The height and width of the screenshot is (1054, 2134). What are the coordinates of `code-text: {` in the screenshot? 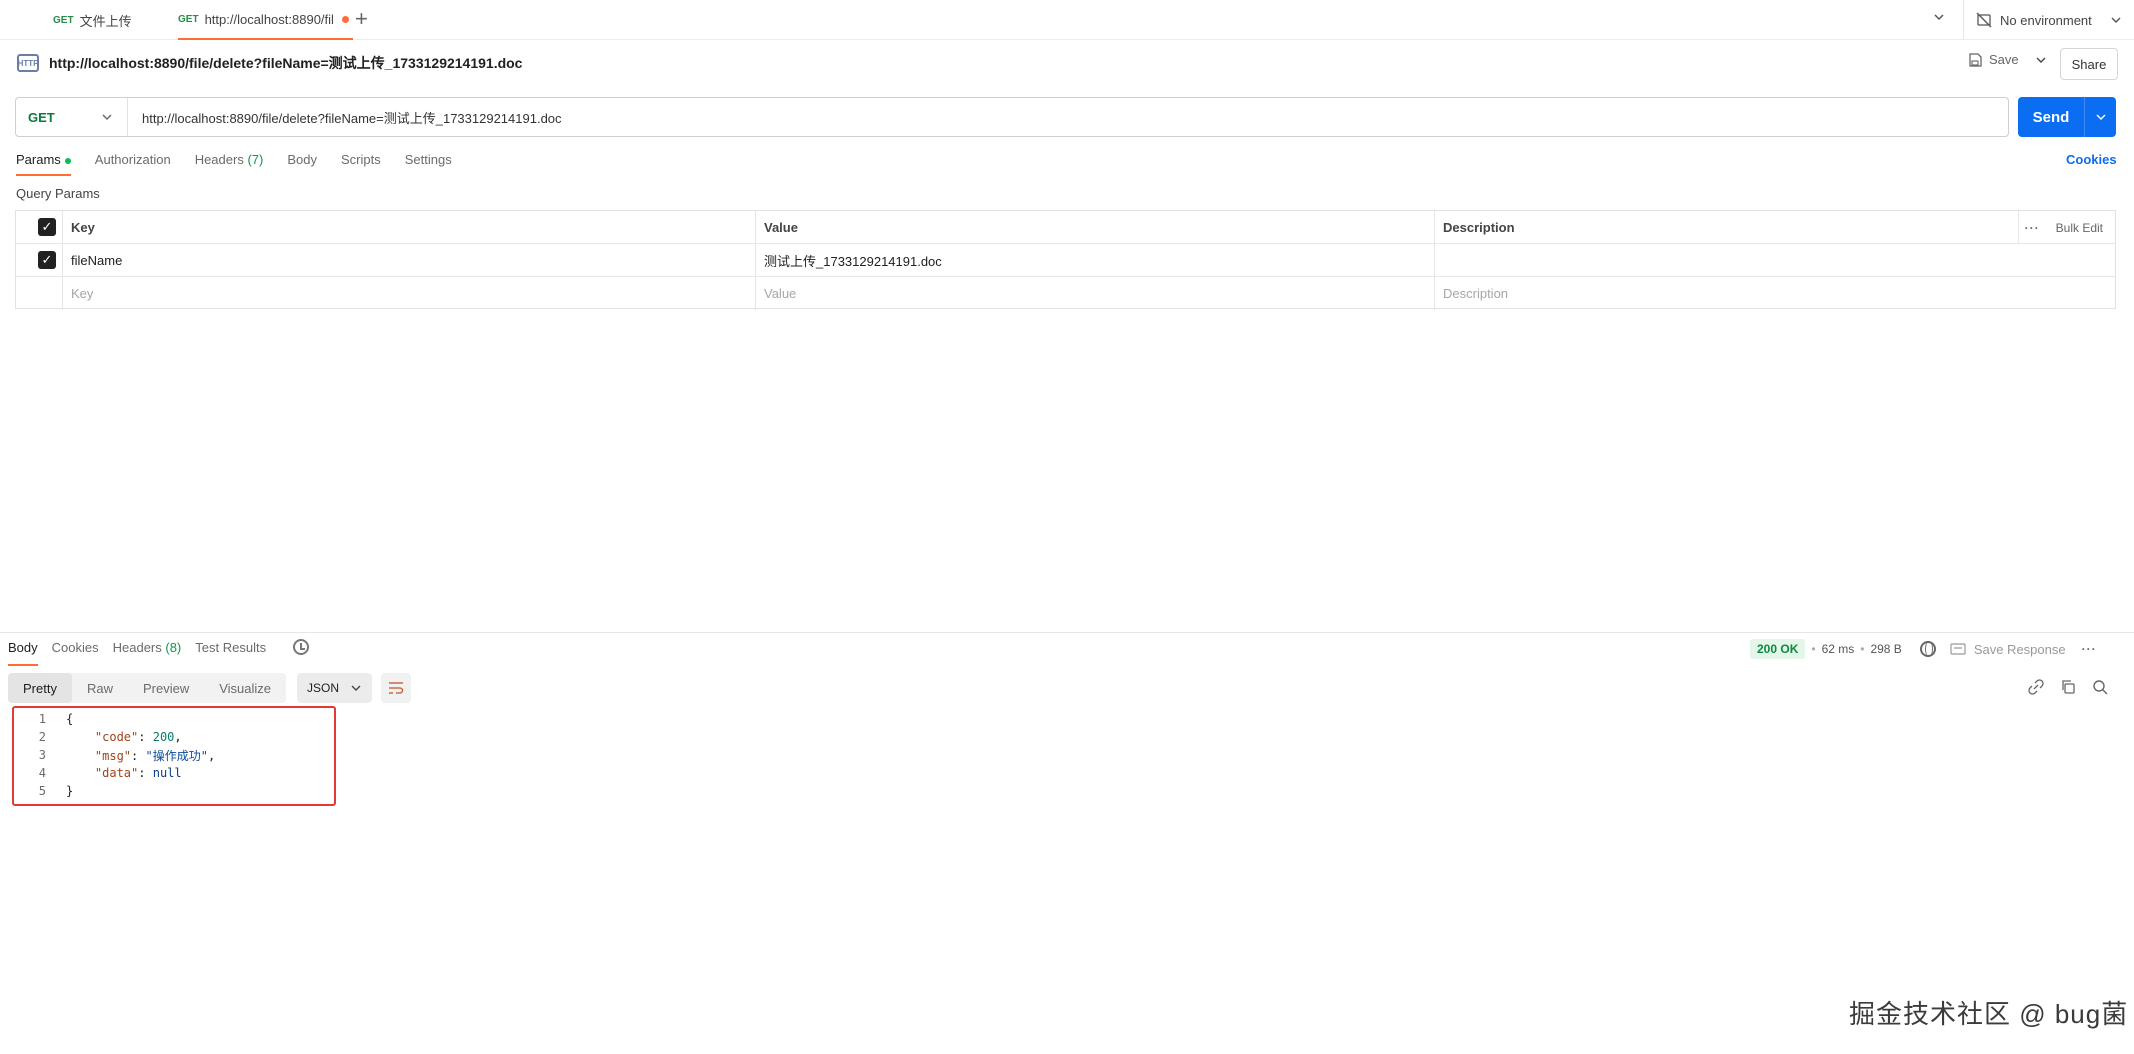 It's located at (70, 719).